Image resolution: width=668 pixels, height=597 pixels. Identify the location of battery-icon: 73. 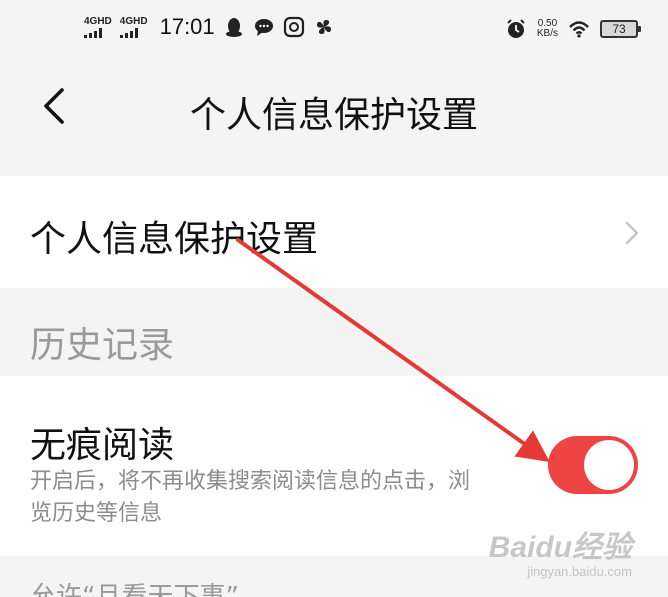
(620, 29).